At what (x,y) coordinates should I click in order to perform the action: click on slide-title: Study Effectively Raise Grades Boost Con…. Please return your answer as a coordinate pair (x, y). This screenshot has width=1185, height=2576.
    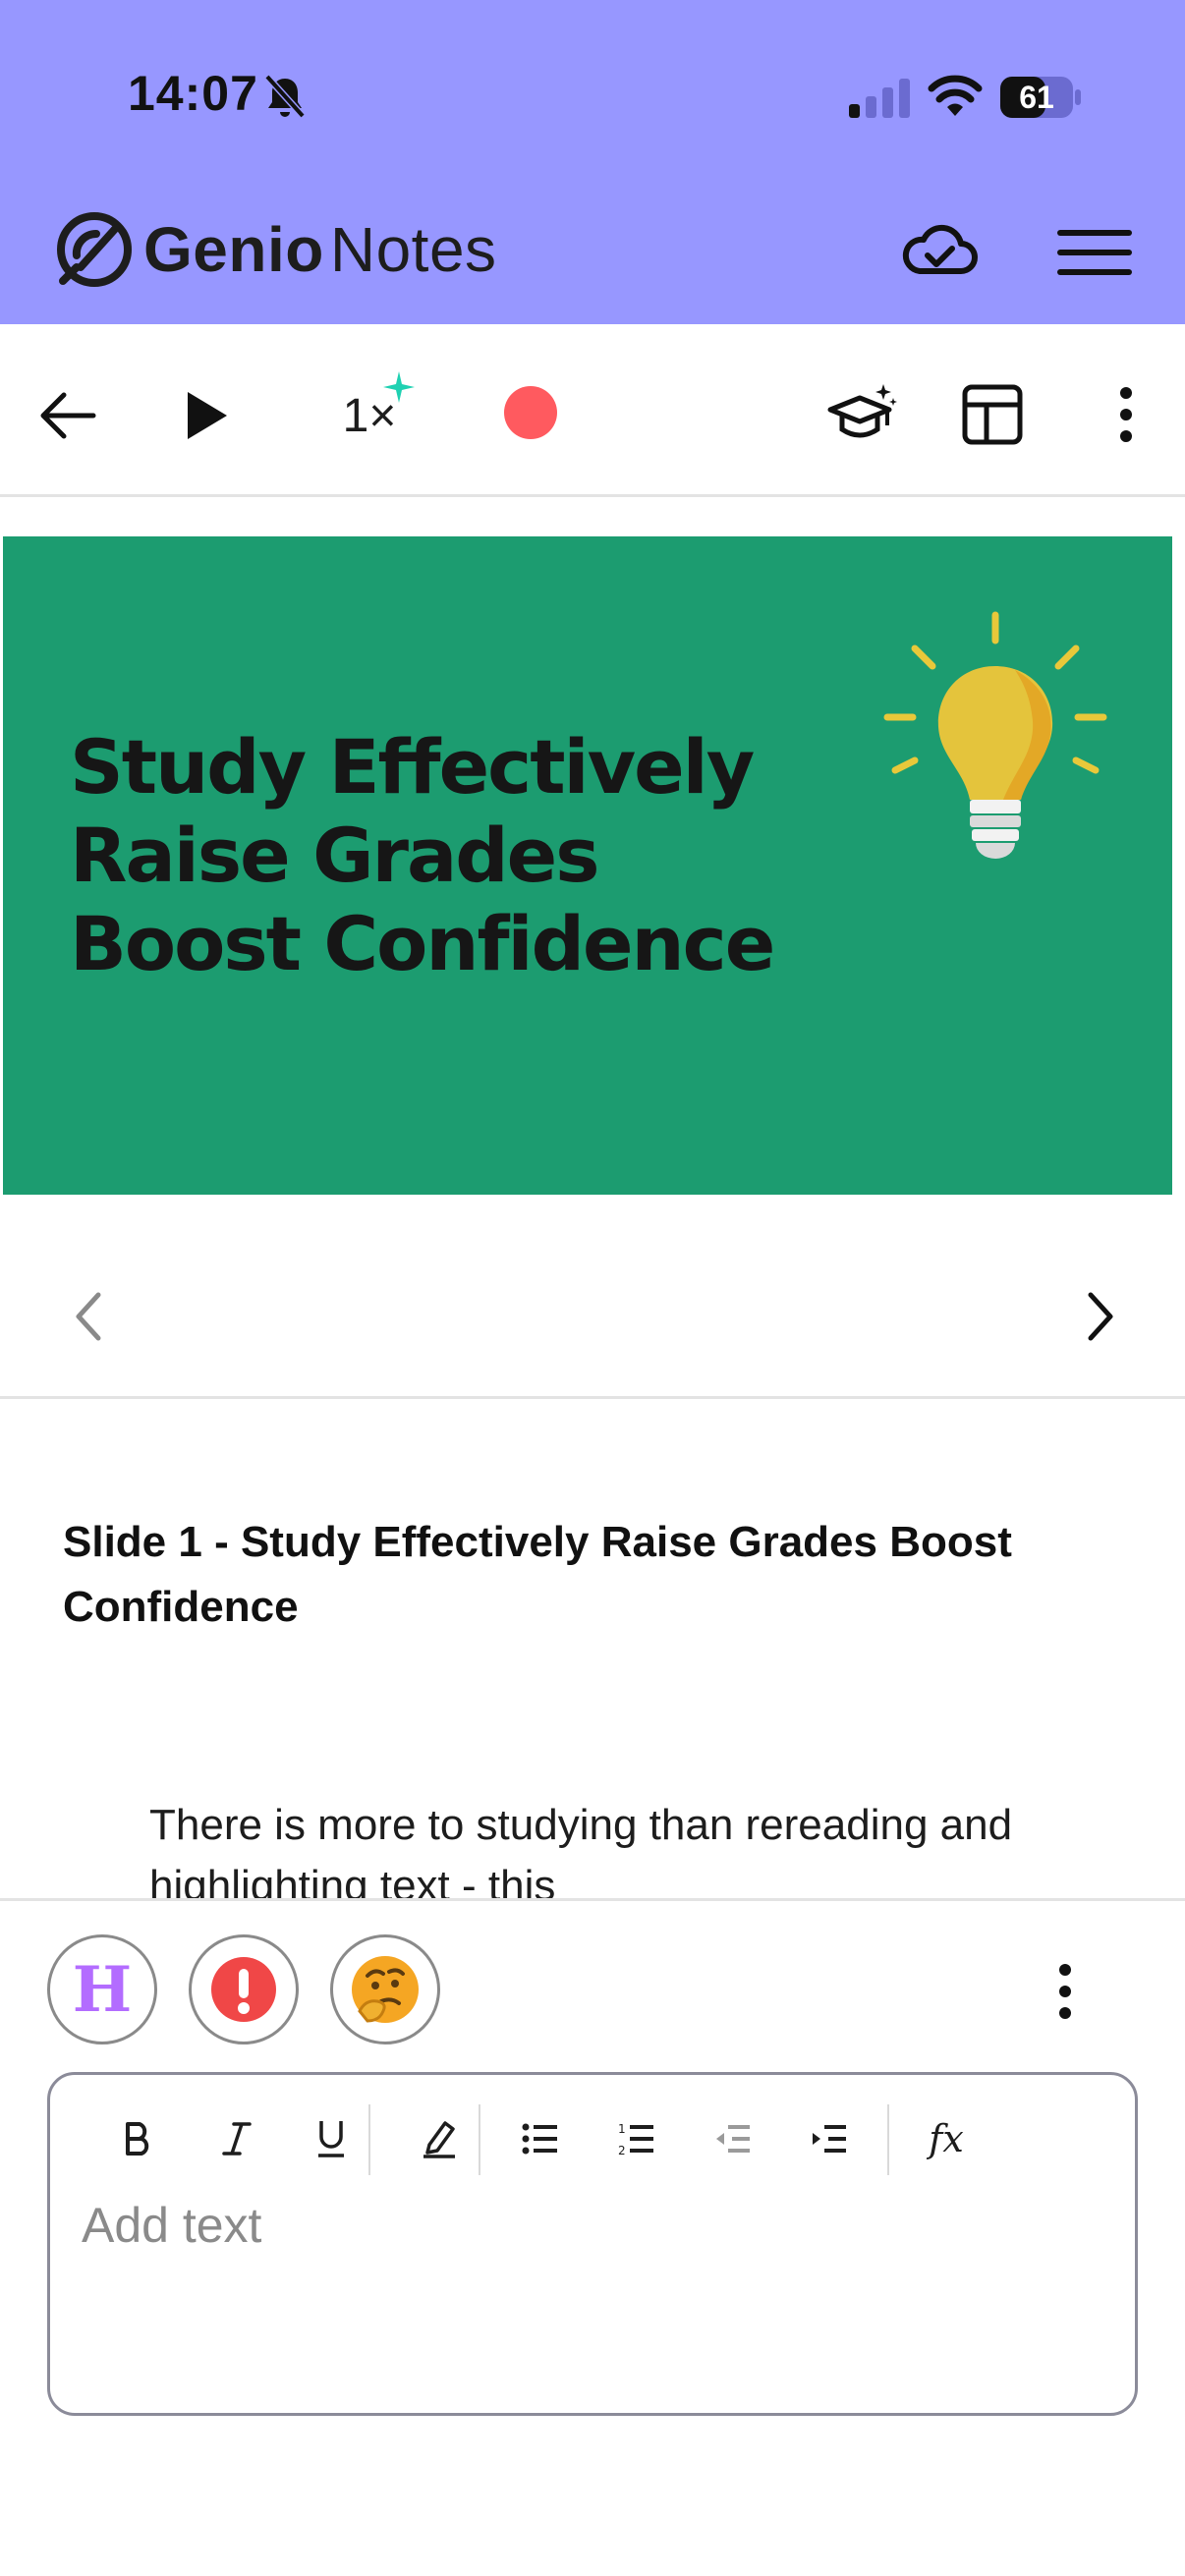
    Looking at the image, I should click on (423, 855).